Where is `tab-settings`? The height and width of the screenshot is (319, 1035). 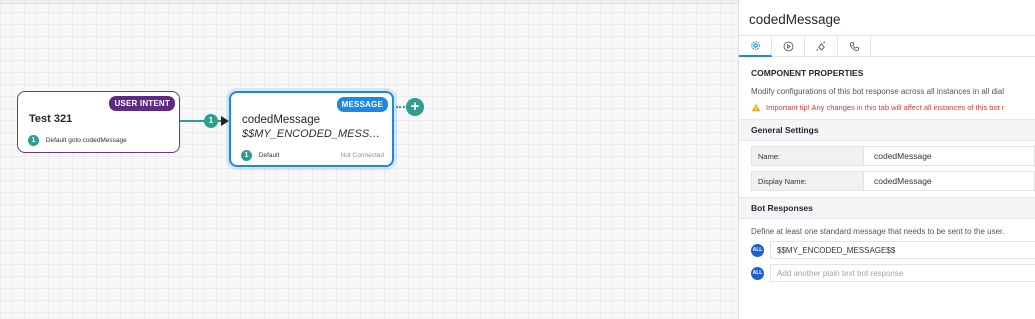 tab-settings is located at coordinates (755, 46).